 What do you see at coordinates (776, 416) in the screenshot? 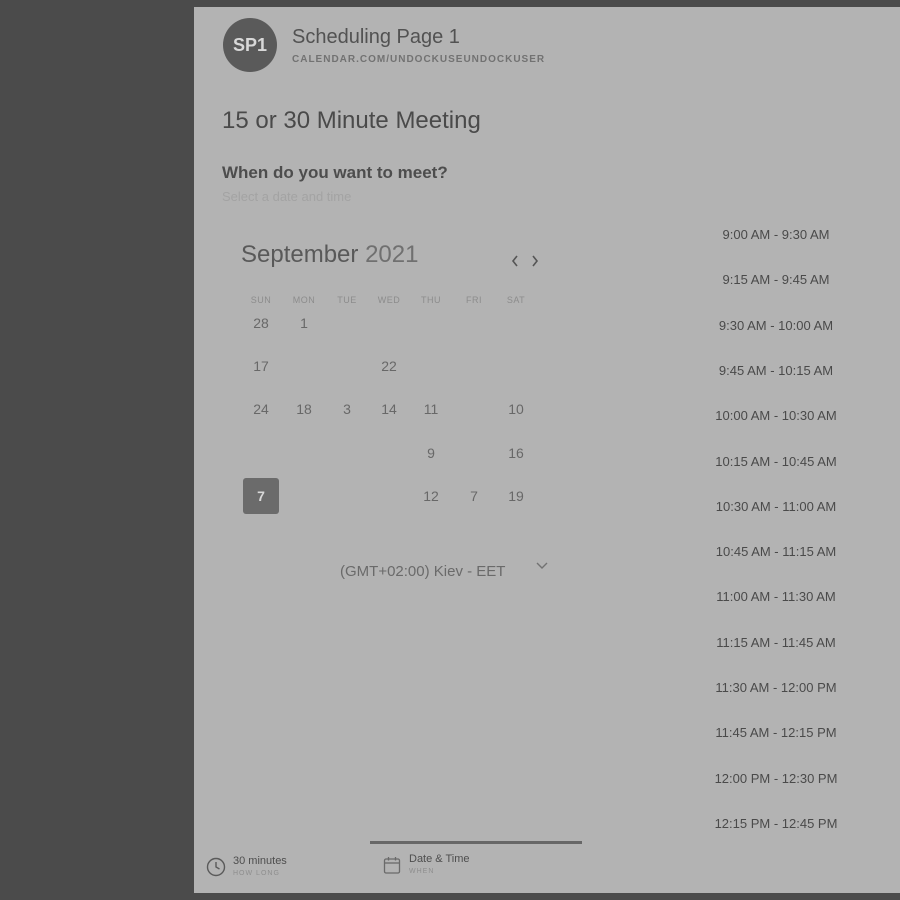
I see `time-slot-button: 10:00 AM - 10:30 AM` at bounding box center [776, 416].